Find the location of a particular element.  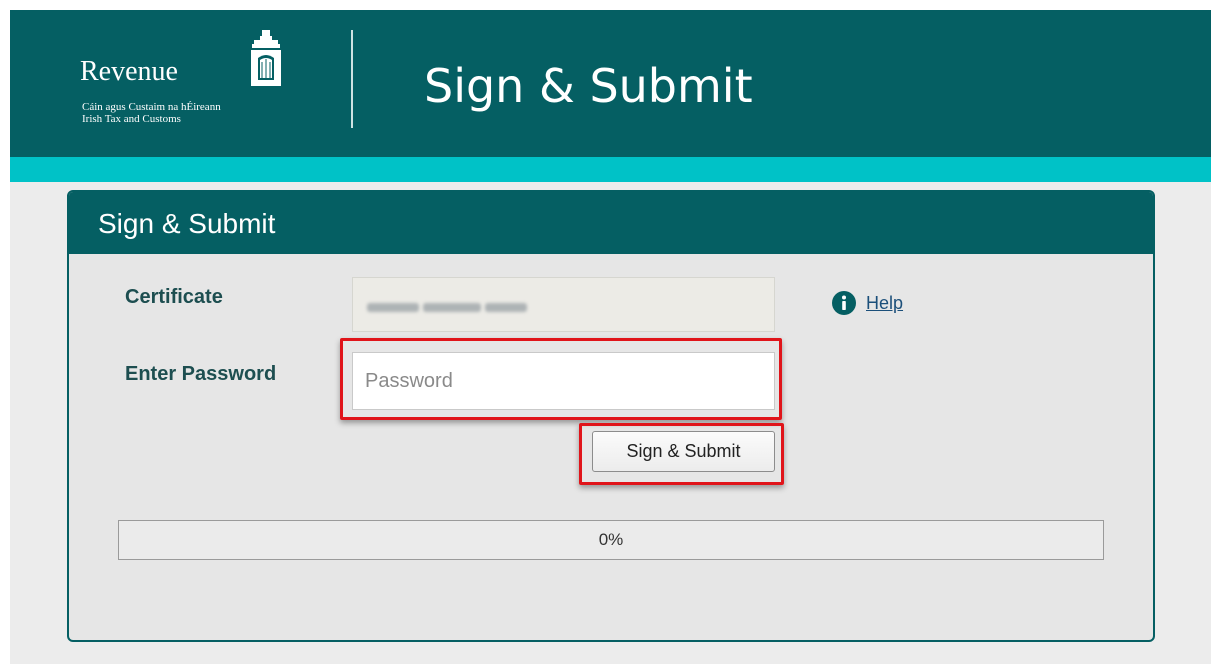

logo-irish-tagline: Cáin agus Custaim na hÉireann is located at coordinates (151, 107).